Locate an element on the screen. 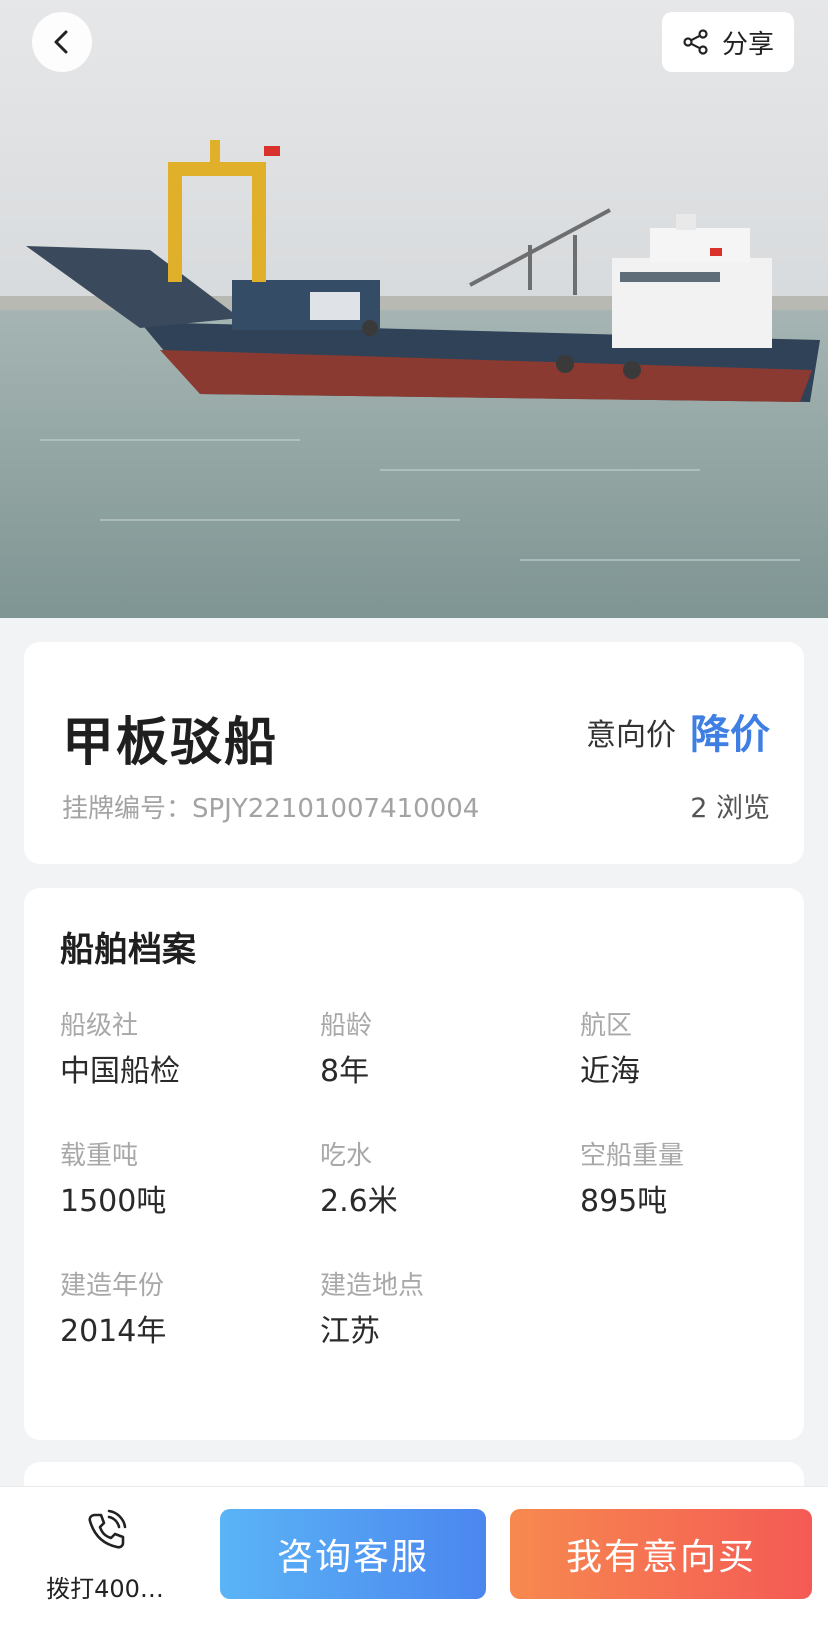 This screenshot has height=1640, width=828. field-value: 2014年 is located at coordinates (113, 1331).